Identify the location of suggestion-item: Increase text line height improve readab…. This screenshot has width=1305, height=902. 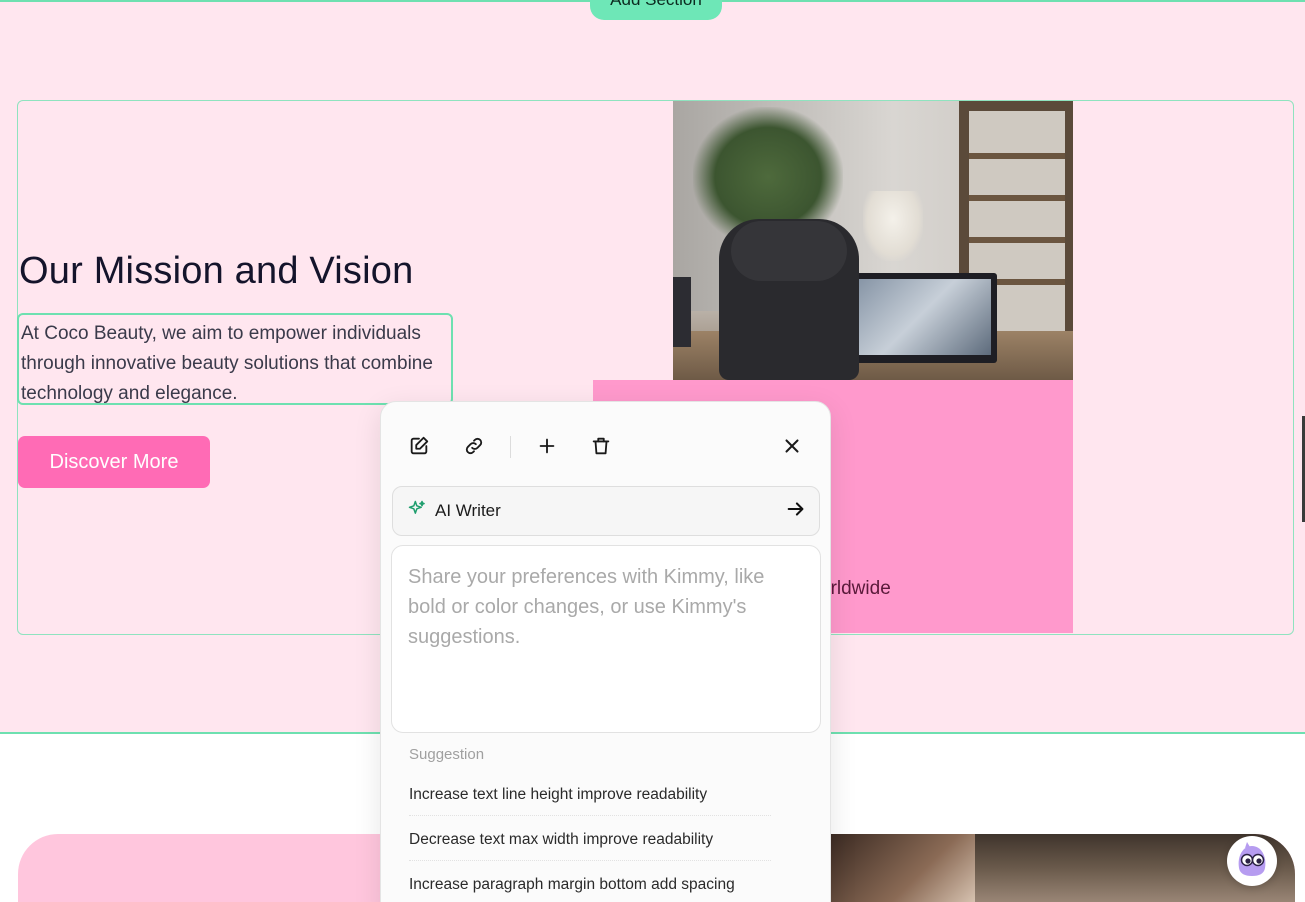
(606, 797).